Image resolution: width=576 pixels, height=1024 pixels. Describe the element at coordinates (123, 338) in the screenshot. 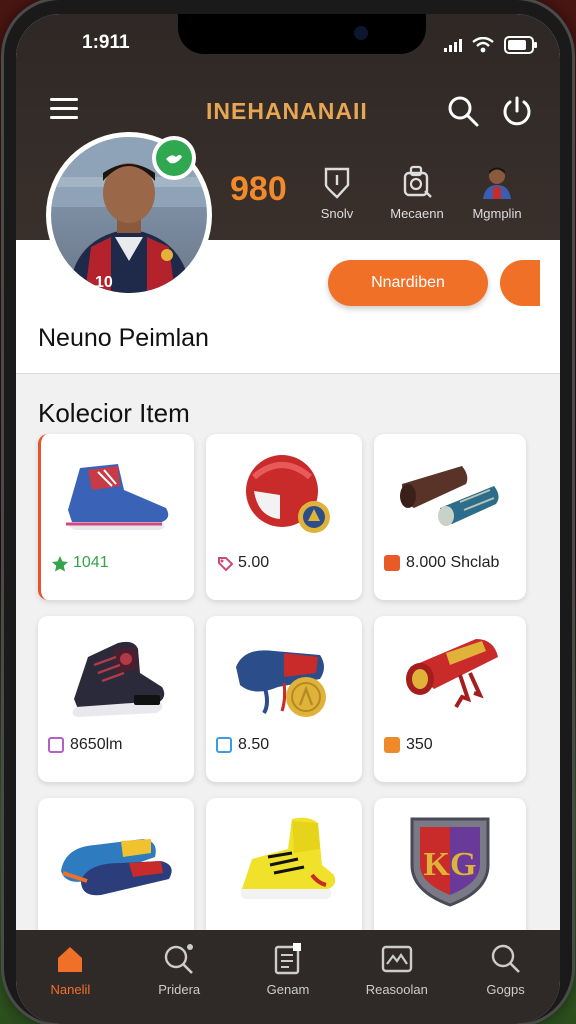

I see `profile-name: Neuno Peimlan` at that location.